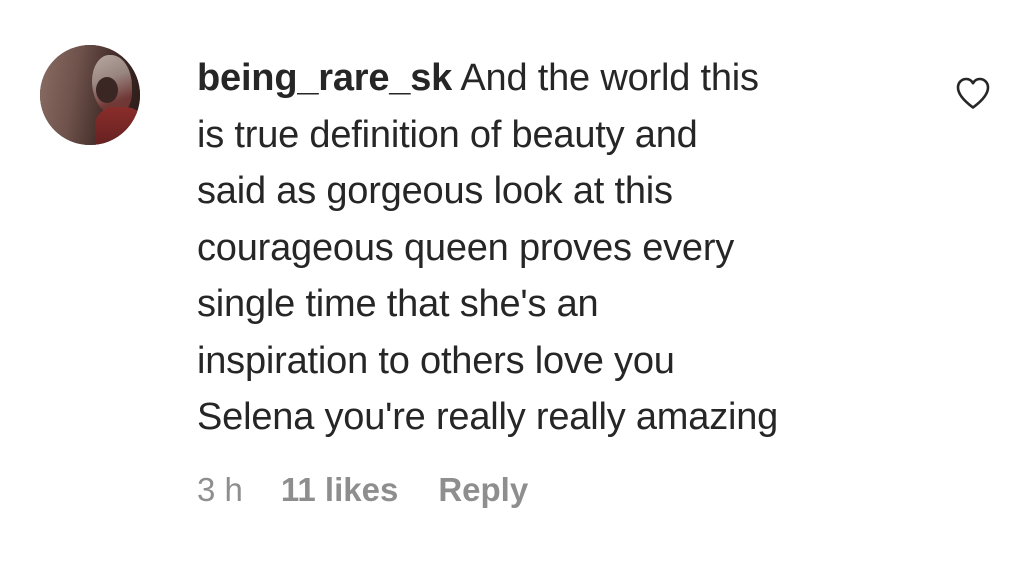  What do you see at coordinates (447, 134) in the screenshot?
I see `comment-text-line: is true definition of beauty and` at bounding box center [447, 134].